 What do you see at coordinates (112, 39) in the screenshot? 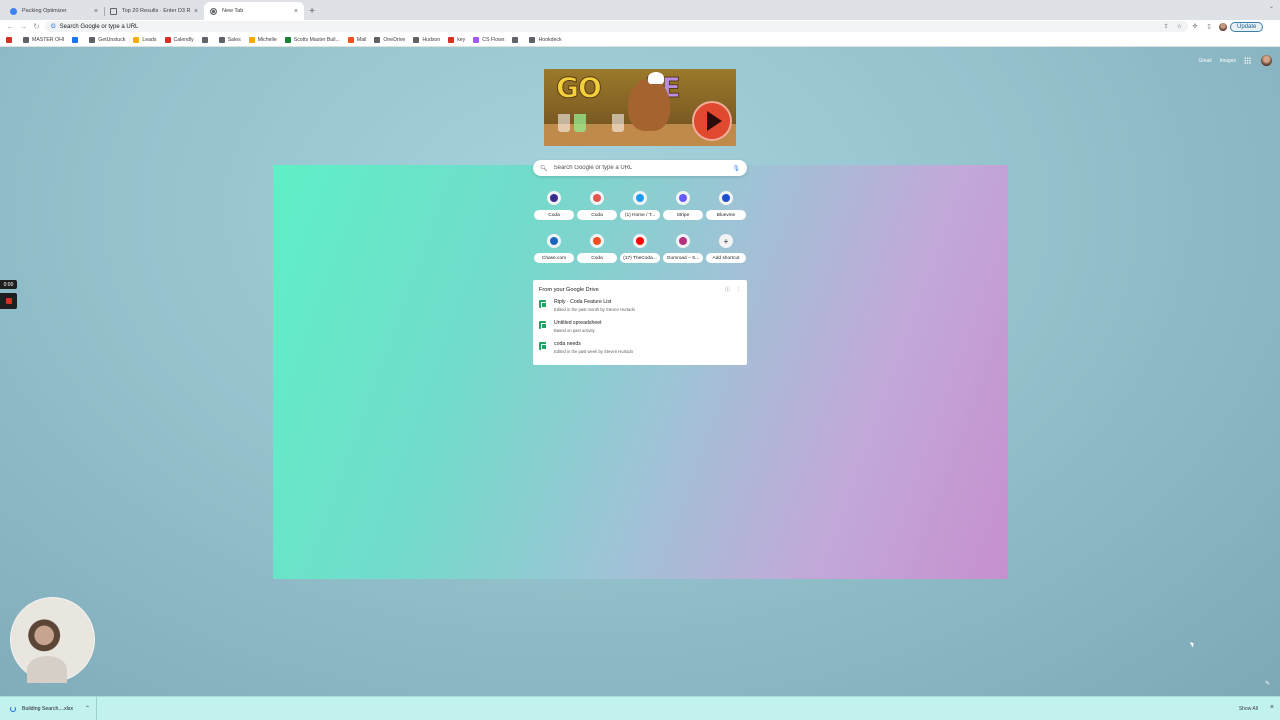
I see `bookmark-label: GetUnstuck` at bounding box center [112, 39].